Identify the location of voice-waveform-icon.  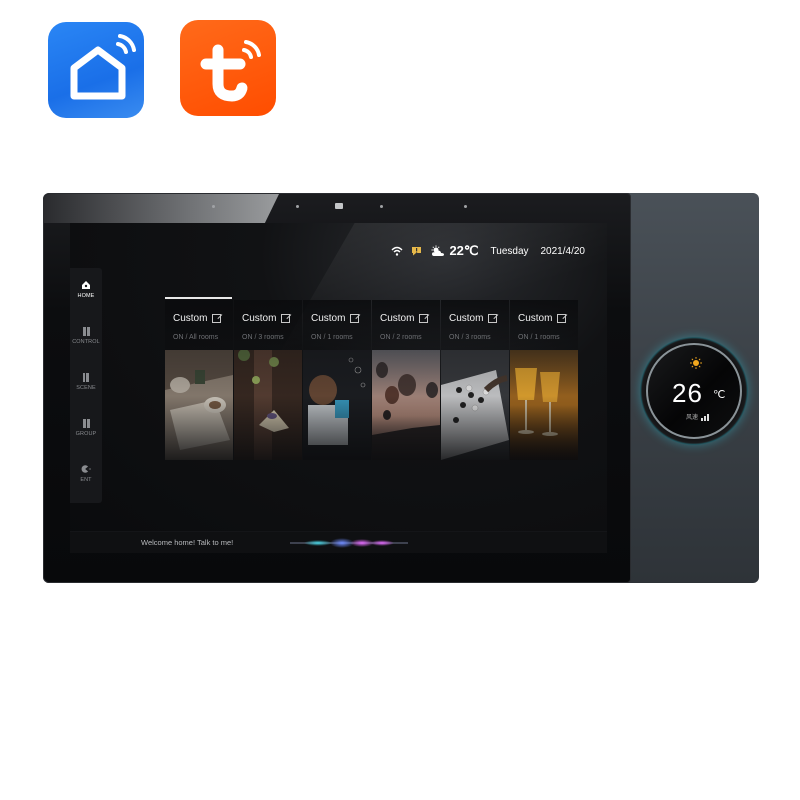
(349, 543).